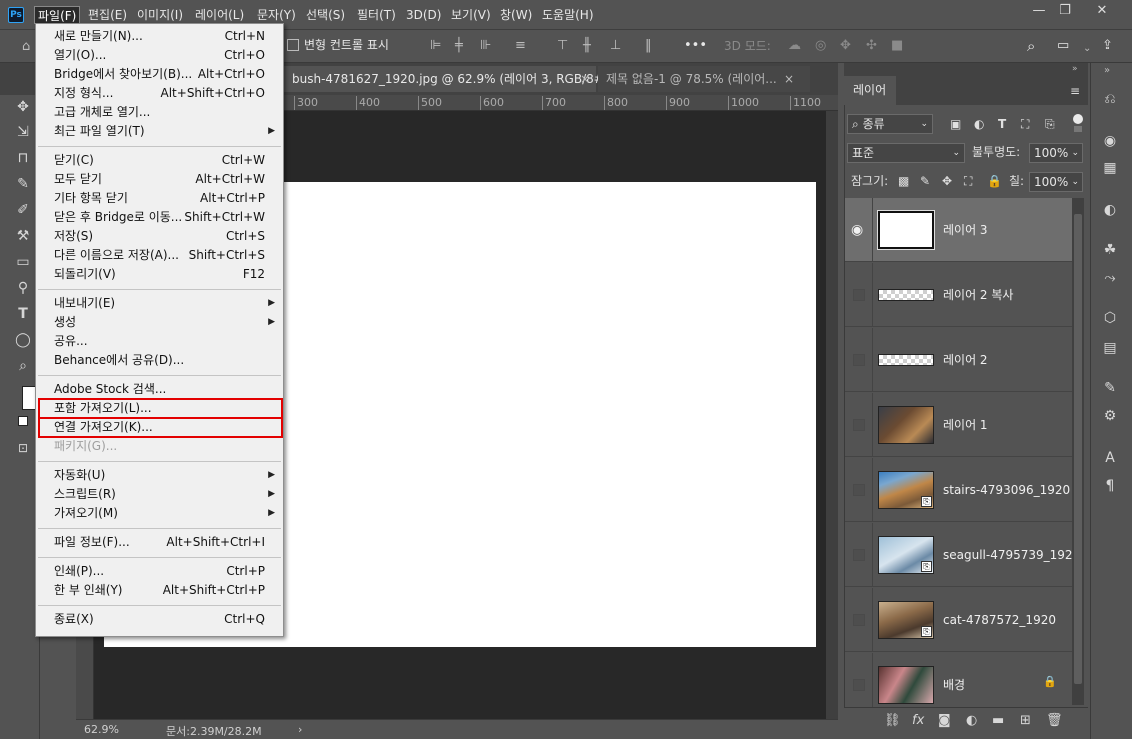  Describe the element at coordinates (845, 46) in the screenshot. I see `3d-pan-icon: ✥` at that location.